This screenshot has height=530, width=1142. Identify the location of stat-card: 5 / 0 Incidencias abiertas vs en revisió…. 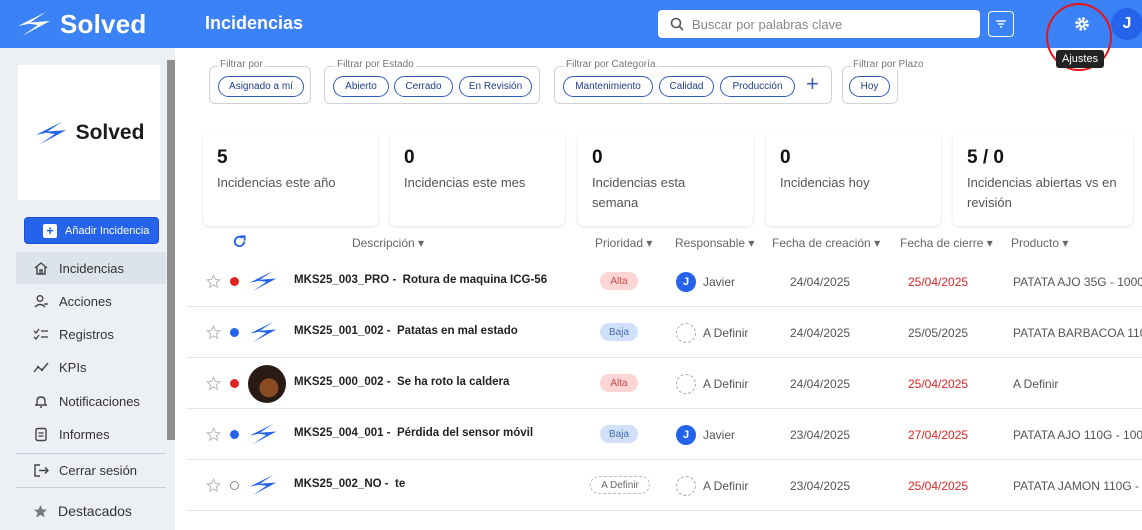
(1043, 178).